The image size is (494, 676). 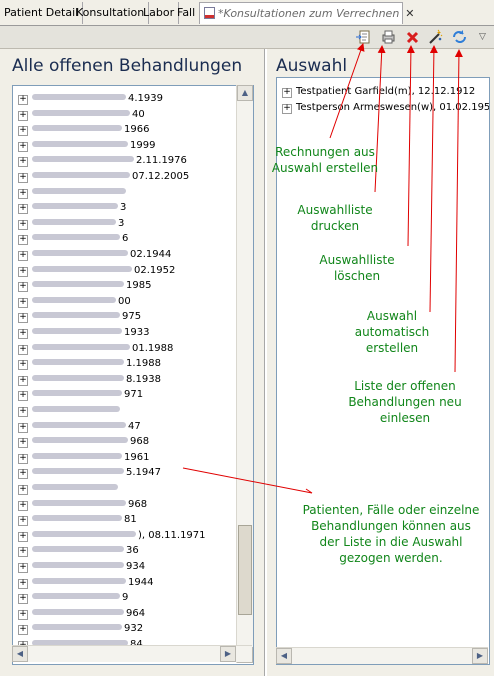 What do you see at coordinates (244, 374) in the screenshot?
I see `open-treatments-vscrollbar: ▲ ▼` at bounding box center [244, 374].